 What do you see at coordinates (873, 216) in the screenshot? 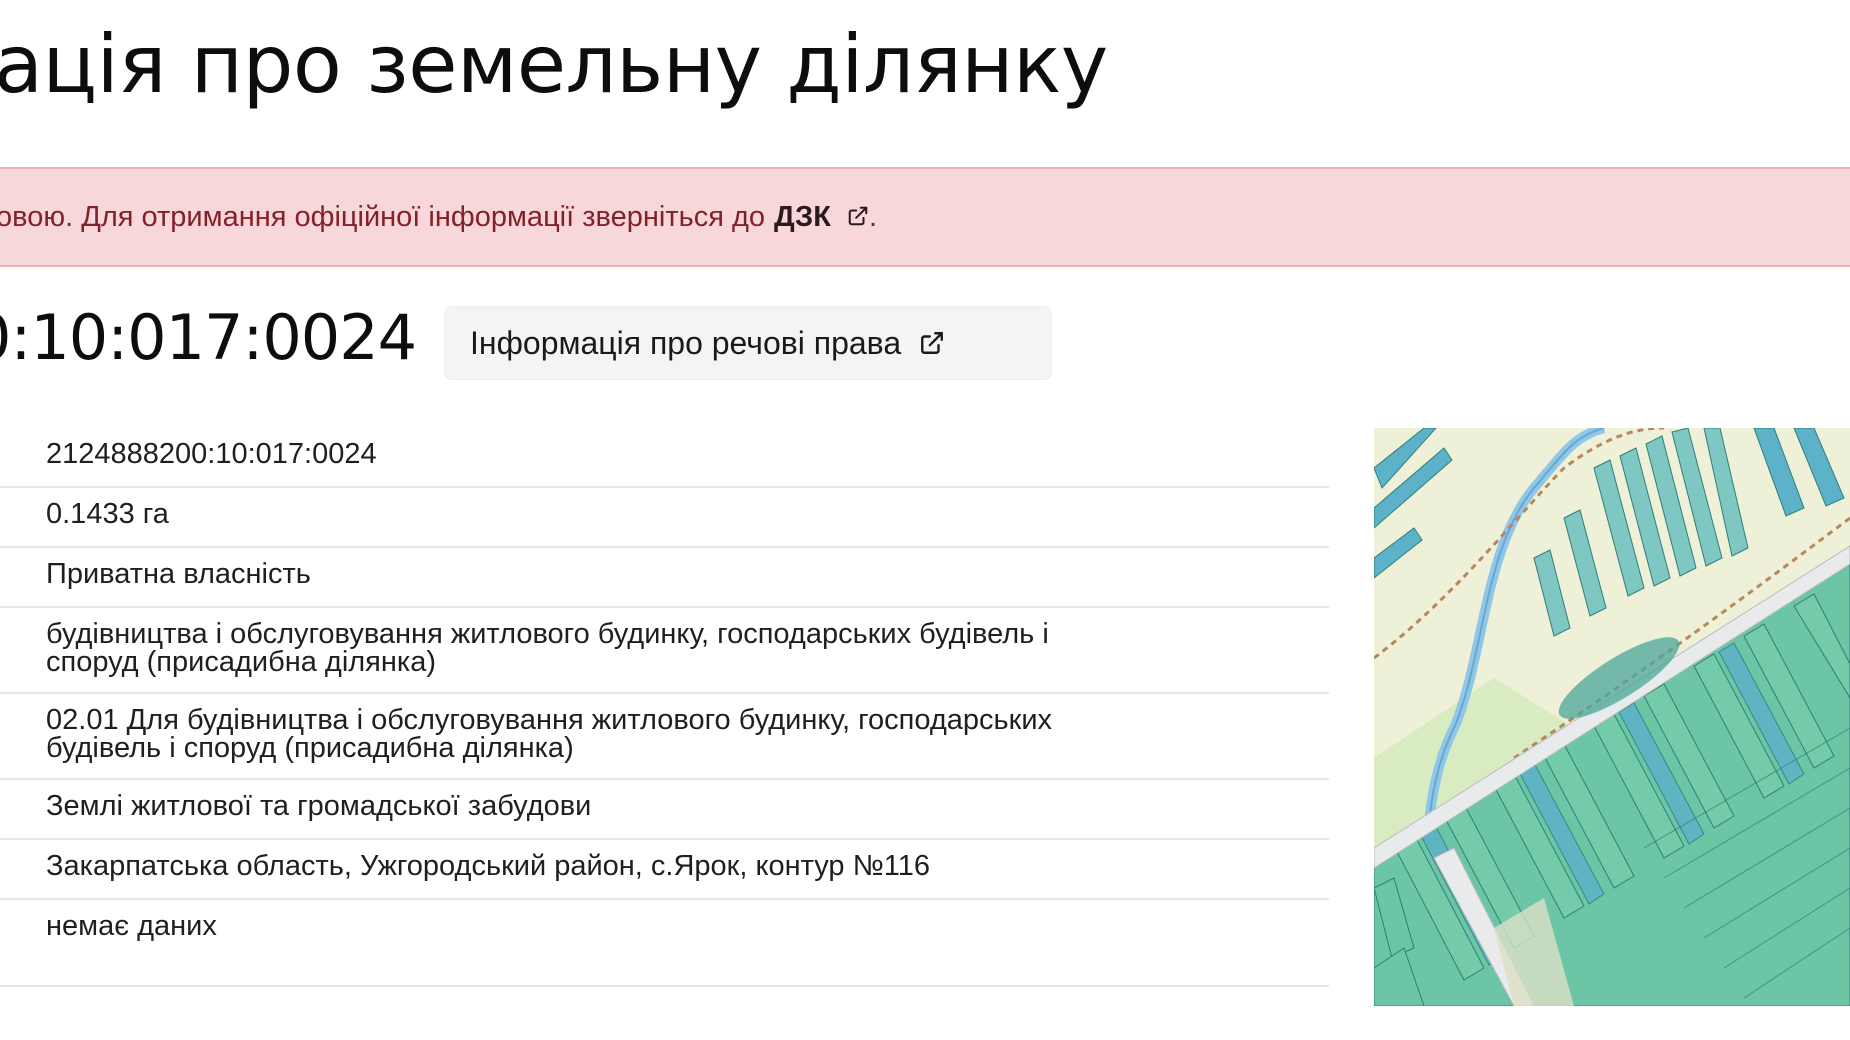
I see `alert-suffix: .` at bounding box center [873, 216].